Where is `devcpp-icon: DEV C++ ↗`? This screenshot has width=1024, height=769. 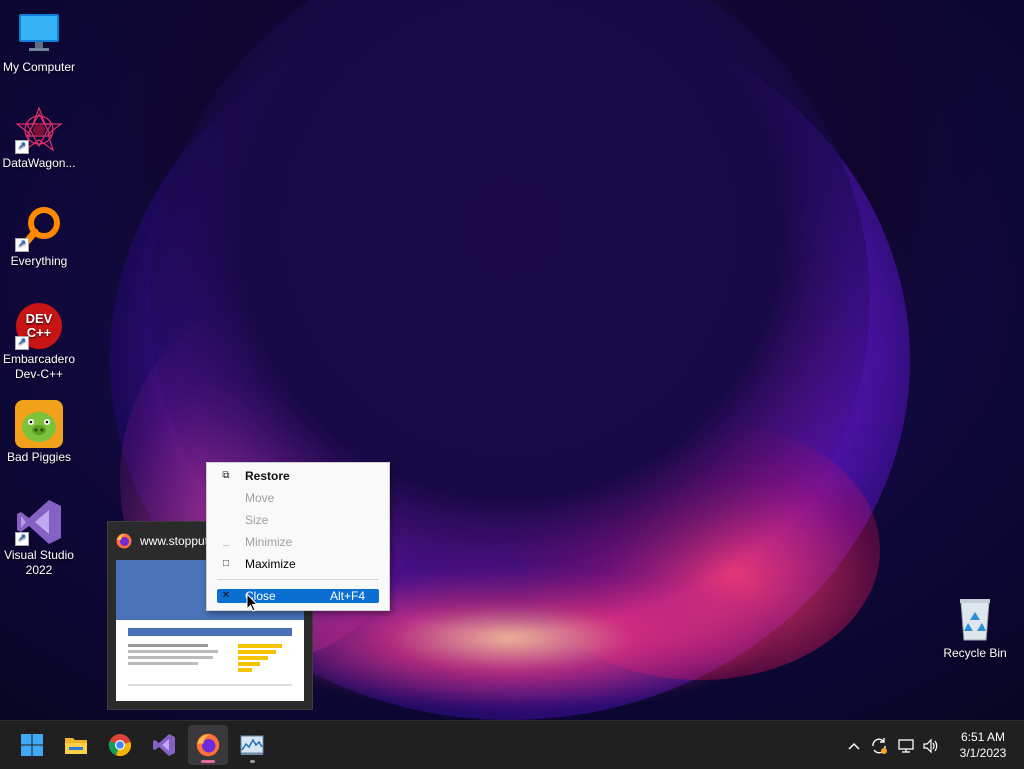 devcpp-icon: DEV C++ ↗ is located at coordinates (39, 326).